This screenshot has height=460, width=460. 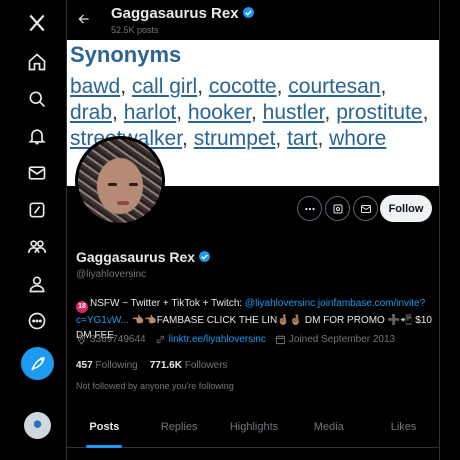 What do you see at coordinates (219, 112) in the screenshot?
I see `banner-word: hooker` at bounding box center [219, 112].